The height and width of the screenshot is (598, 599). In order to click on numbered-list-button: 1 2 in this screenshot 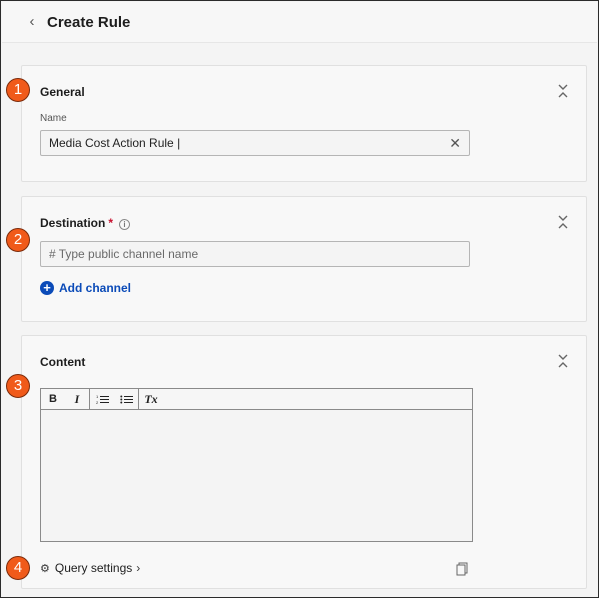, I will do `click(102, 399)`.